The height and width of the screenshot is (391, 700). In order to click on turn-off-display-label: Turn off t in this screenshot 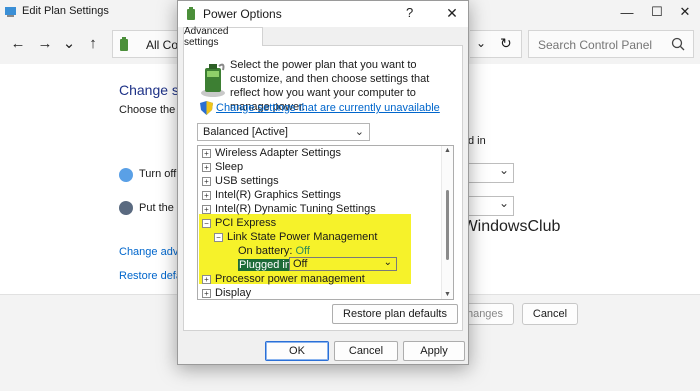, I will do `click(161, 174)`.